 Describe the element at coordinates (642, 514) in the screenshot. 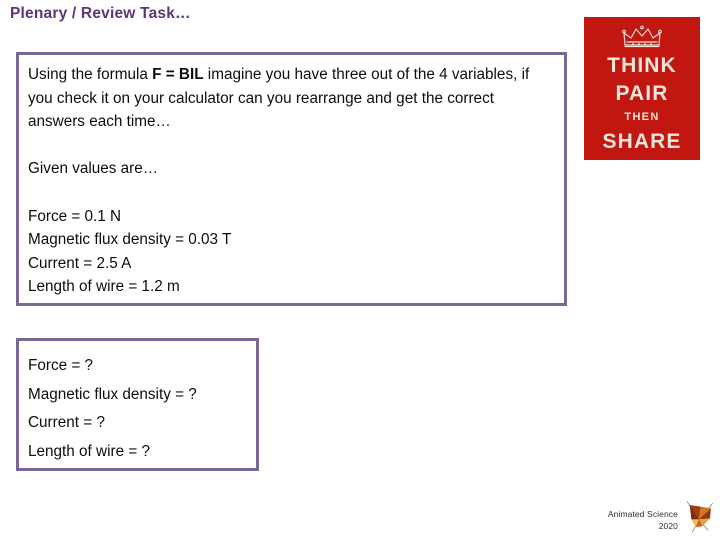

I see `attribution-credit: Animated Science` at that location.